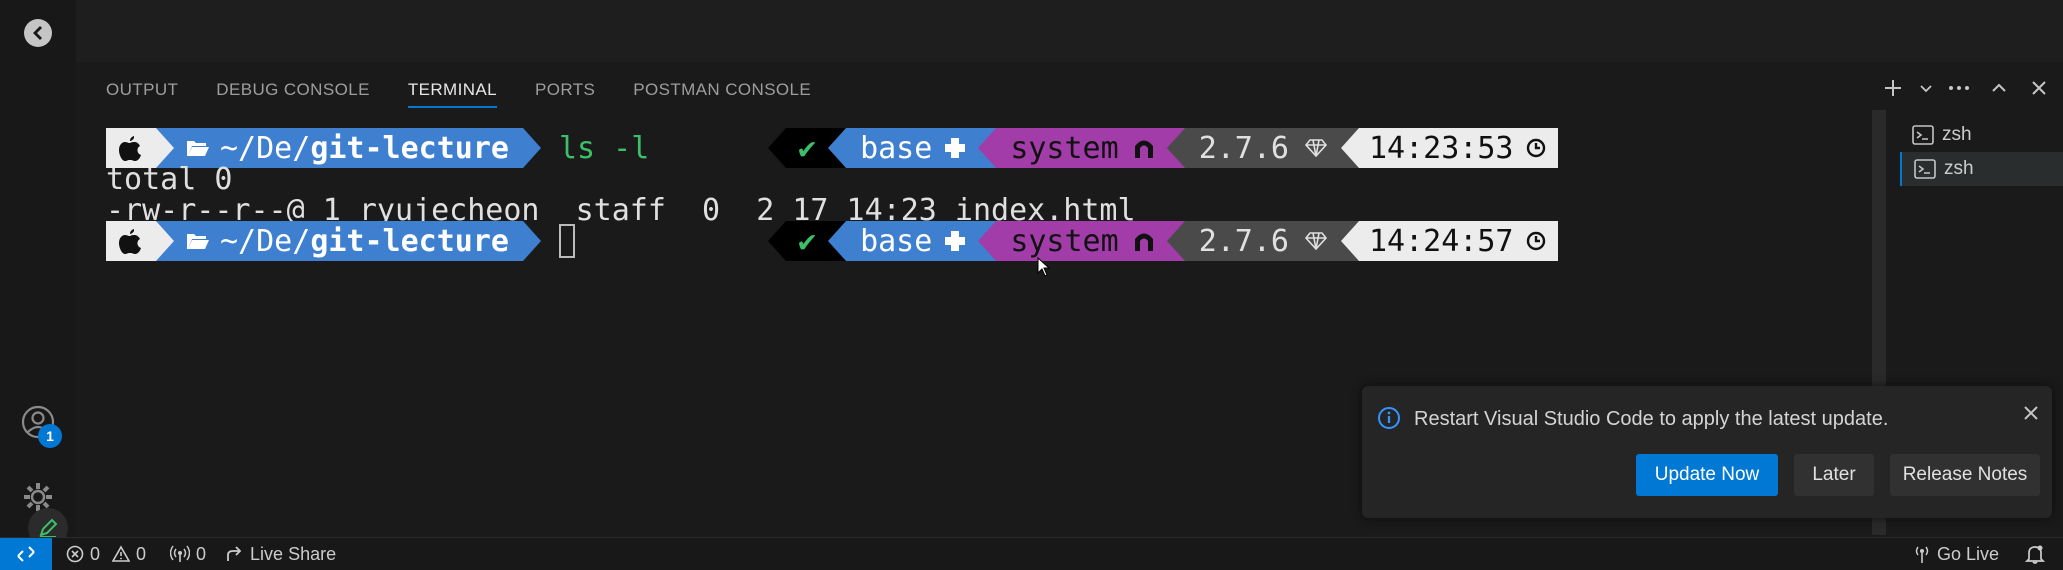 The width and height of the screenshot is (2063, 570). I want to click on error-icon, so click(75, 554).